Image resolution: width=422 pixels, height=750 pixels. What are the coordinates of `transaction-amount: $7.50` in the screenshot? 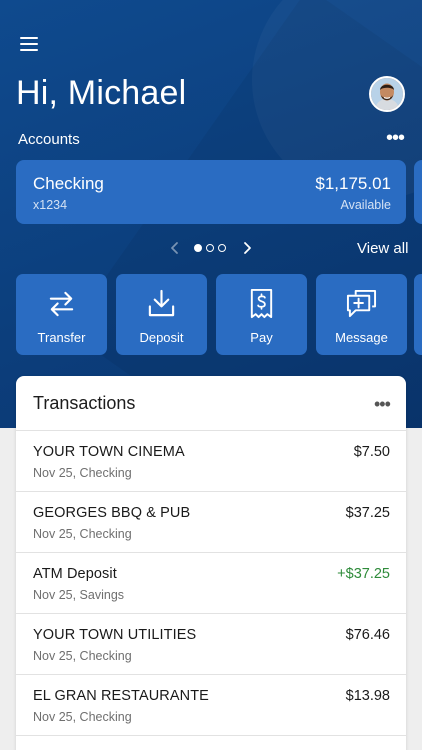 It's located at (371, 452).